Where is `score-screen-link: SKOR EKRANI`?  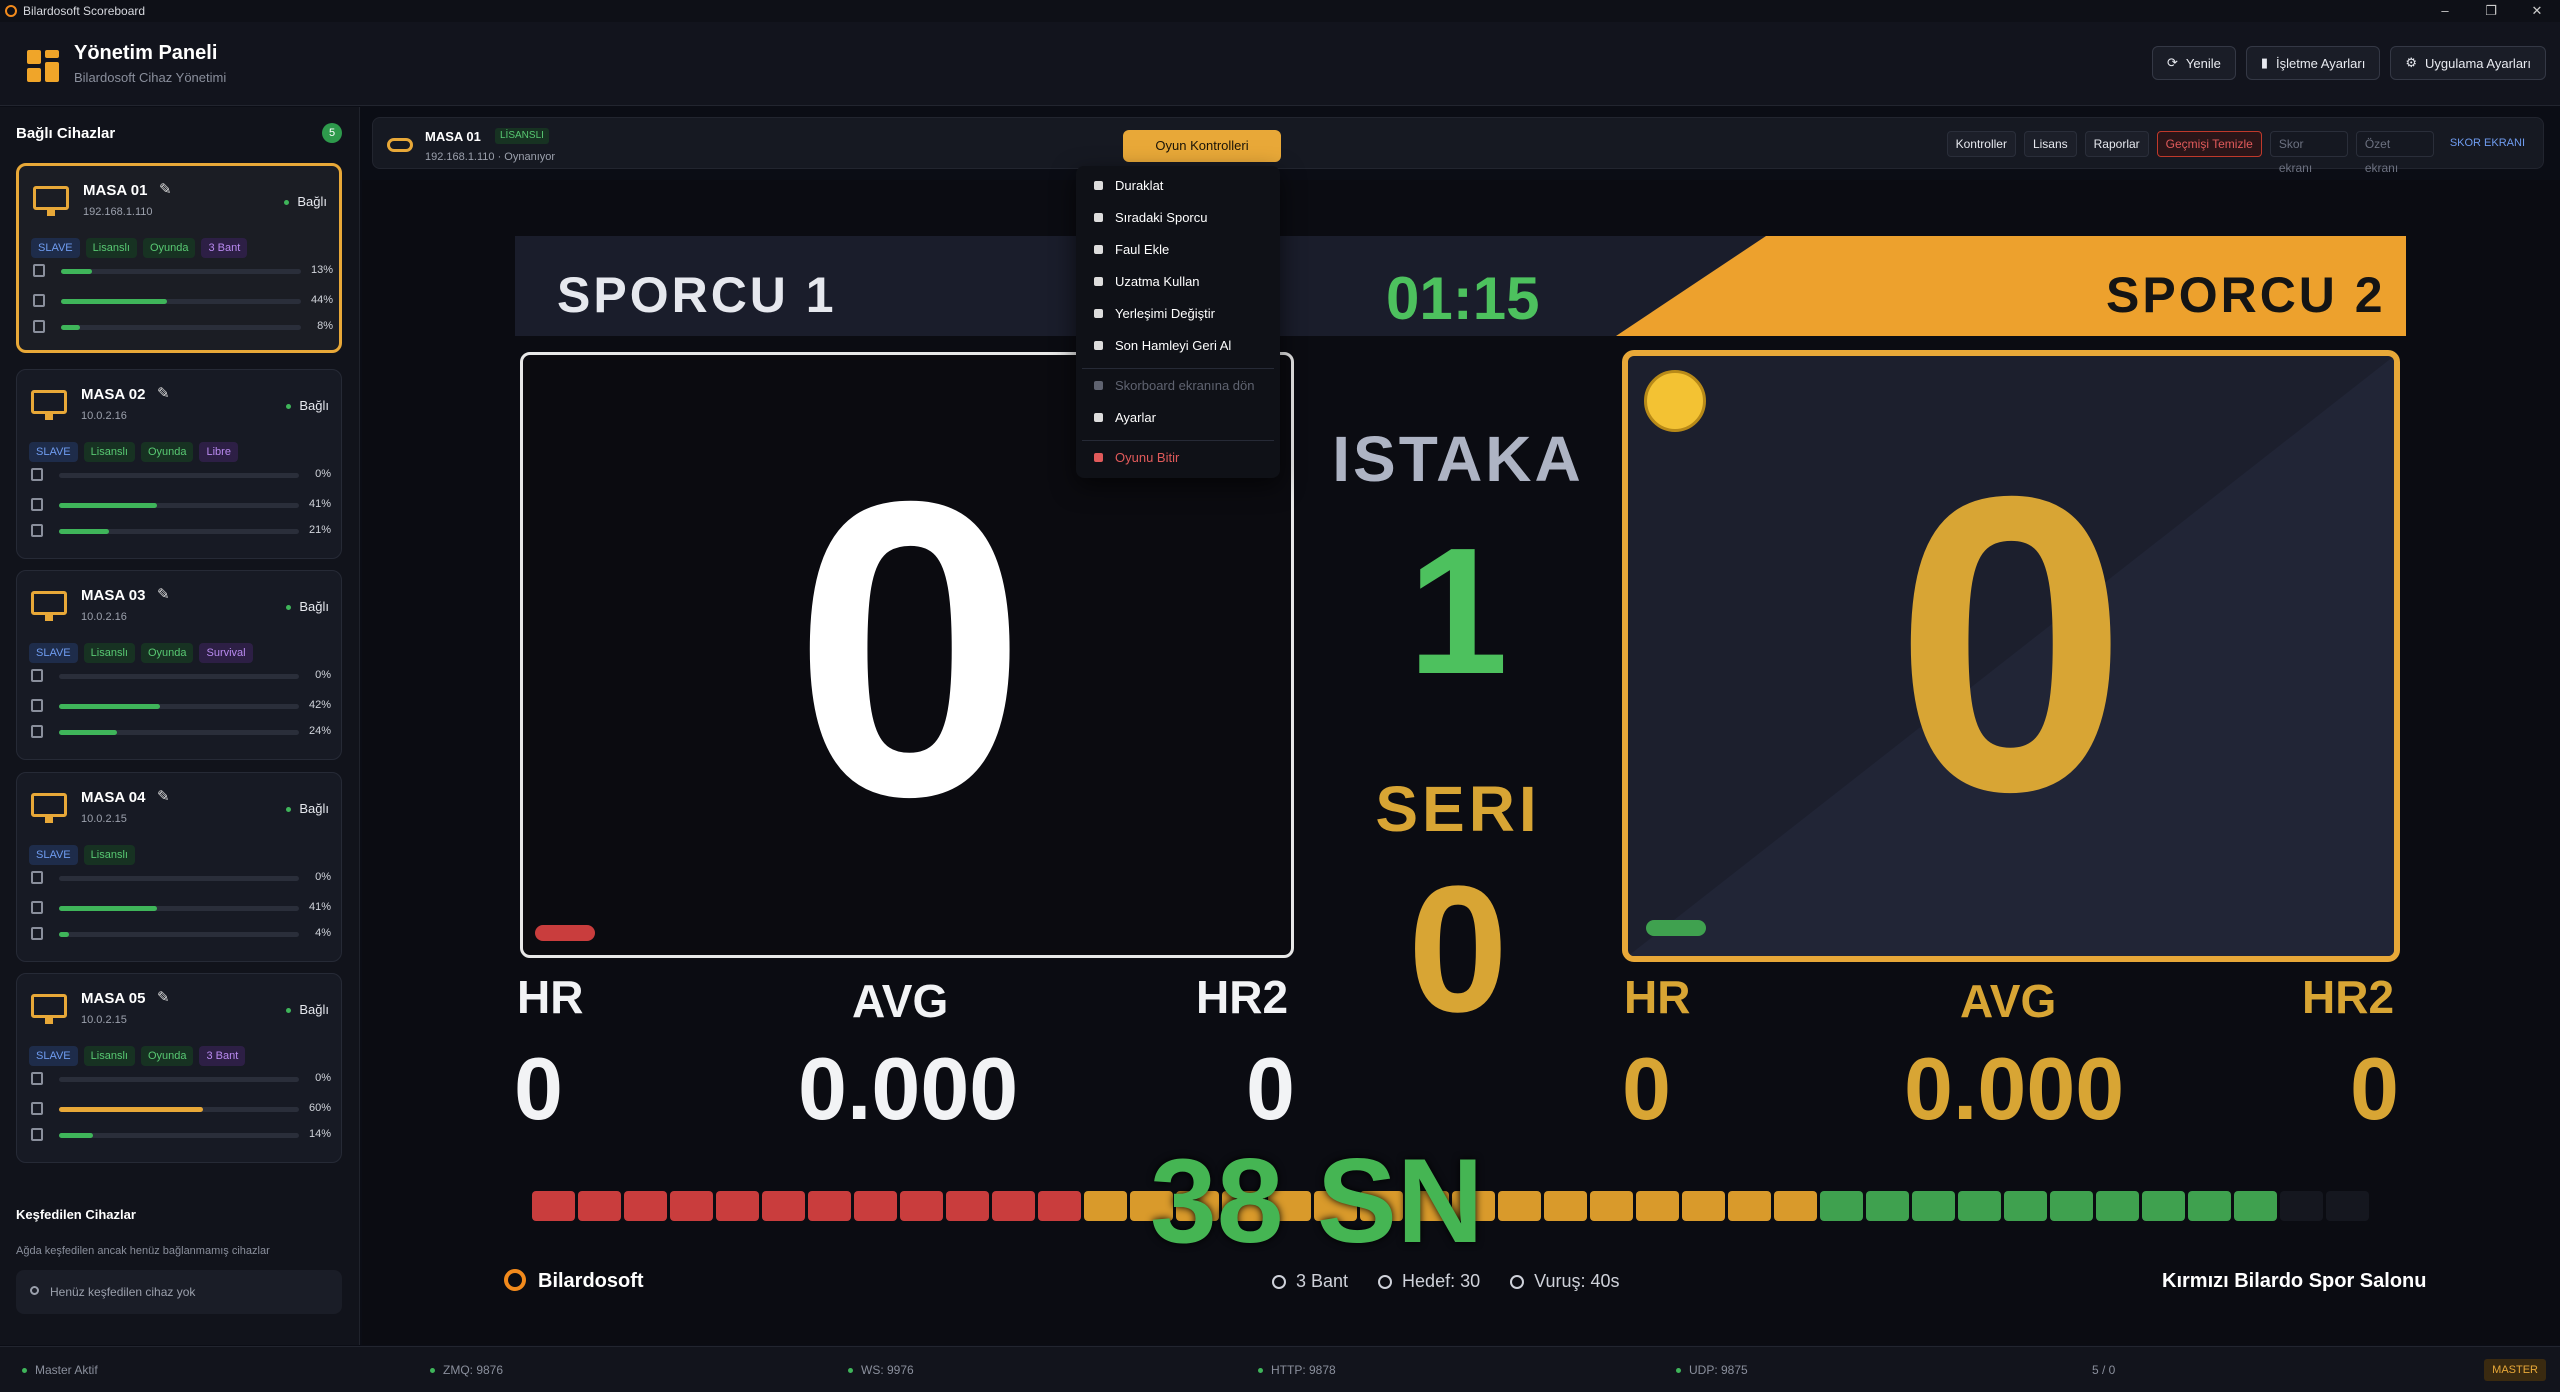 score-screen-link: SKOR EKRANI is located at coordinates (2487, 144).